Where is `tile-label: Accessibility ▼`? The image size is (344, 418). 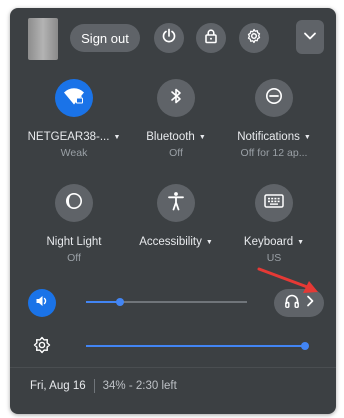
tile-label: Accessibility ▼ is located at coordinates (176, 242).